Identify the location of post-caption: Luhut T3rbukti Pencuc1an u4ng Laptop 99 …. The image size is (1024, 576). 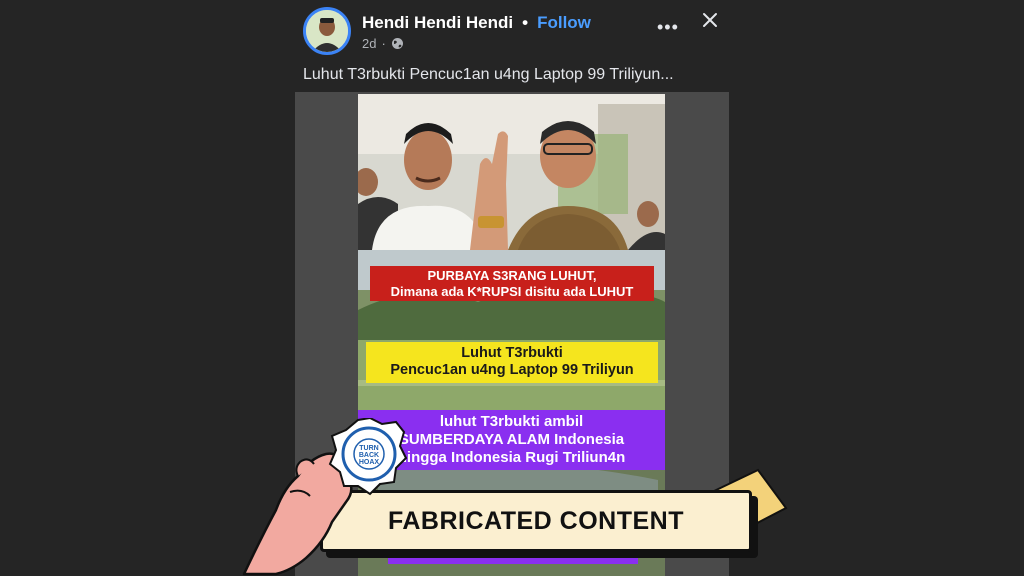
(488, 74).